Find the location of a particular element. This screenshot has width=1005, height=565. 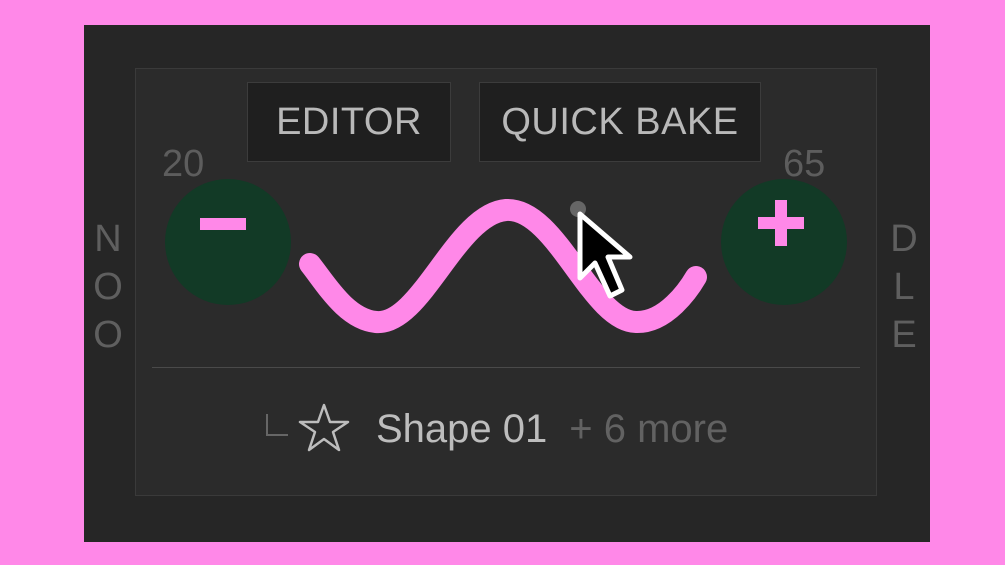

shape-footer: Shape 01 + 6 more is located at coordinates (497, 429).